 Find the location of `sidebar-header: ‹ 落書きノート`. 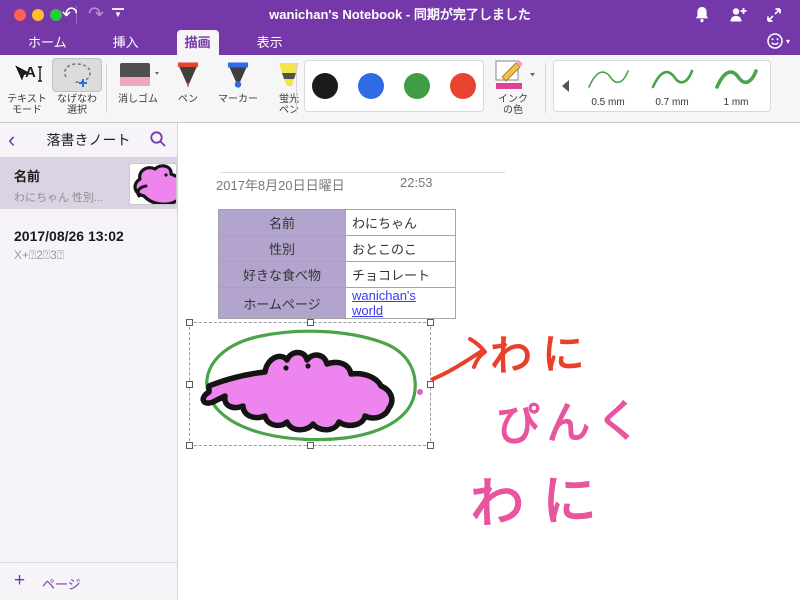

sidebar-header: ‹ 落書きノート is located at coordinates (88, 140).